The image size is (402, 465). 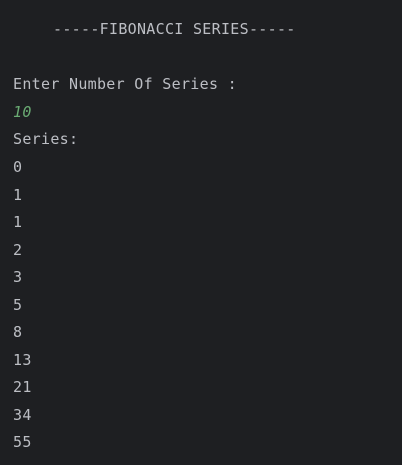 What do you see at coordinates (18, 167) in the screenshot?
I see `series-item: 0` at bounding box center [18, 167].